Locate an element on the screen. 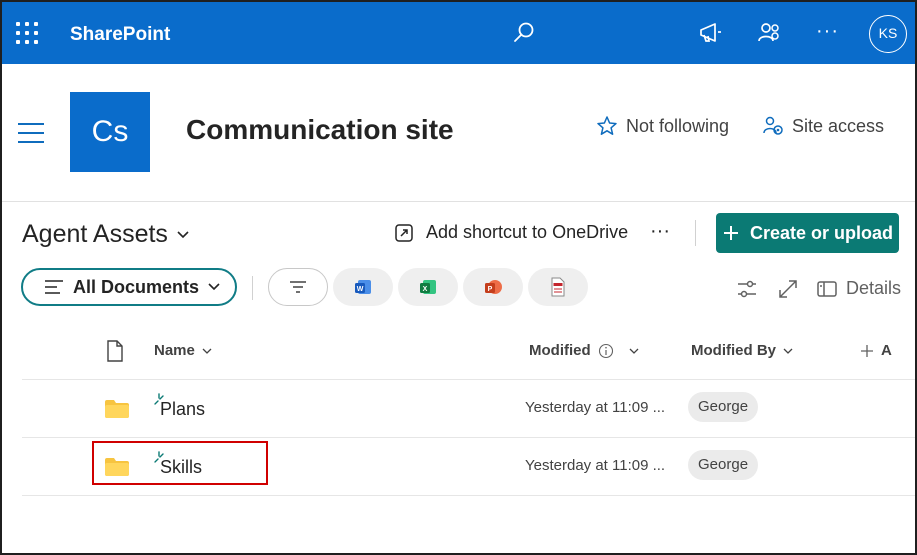 The width and height of the screenshot is (917, 555). excel-filter-button: X is located at coordinates (428, 287).